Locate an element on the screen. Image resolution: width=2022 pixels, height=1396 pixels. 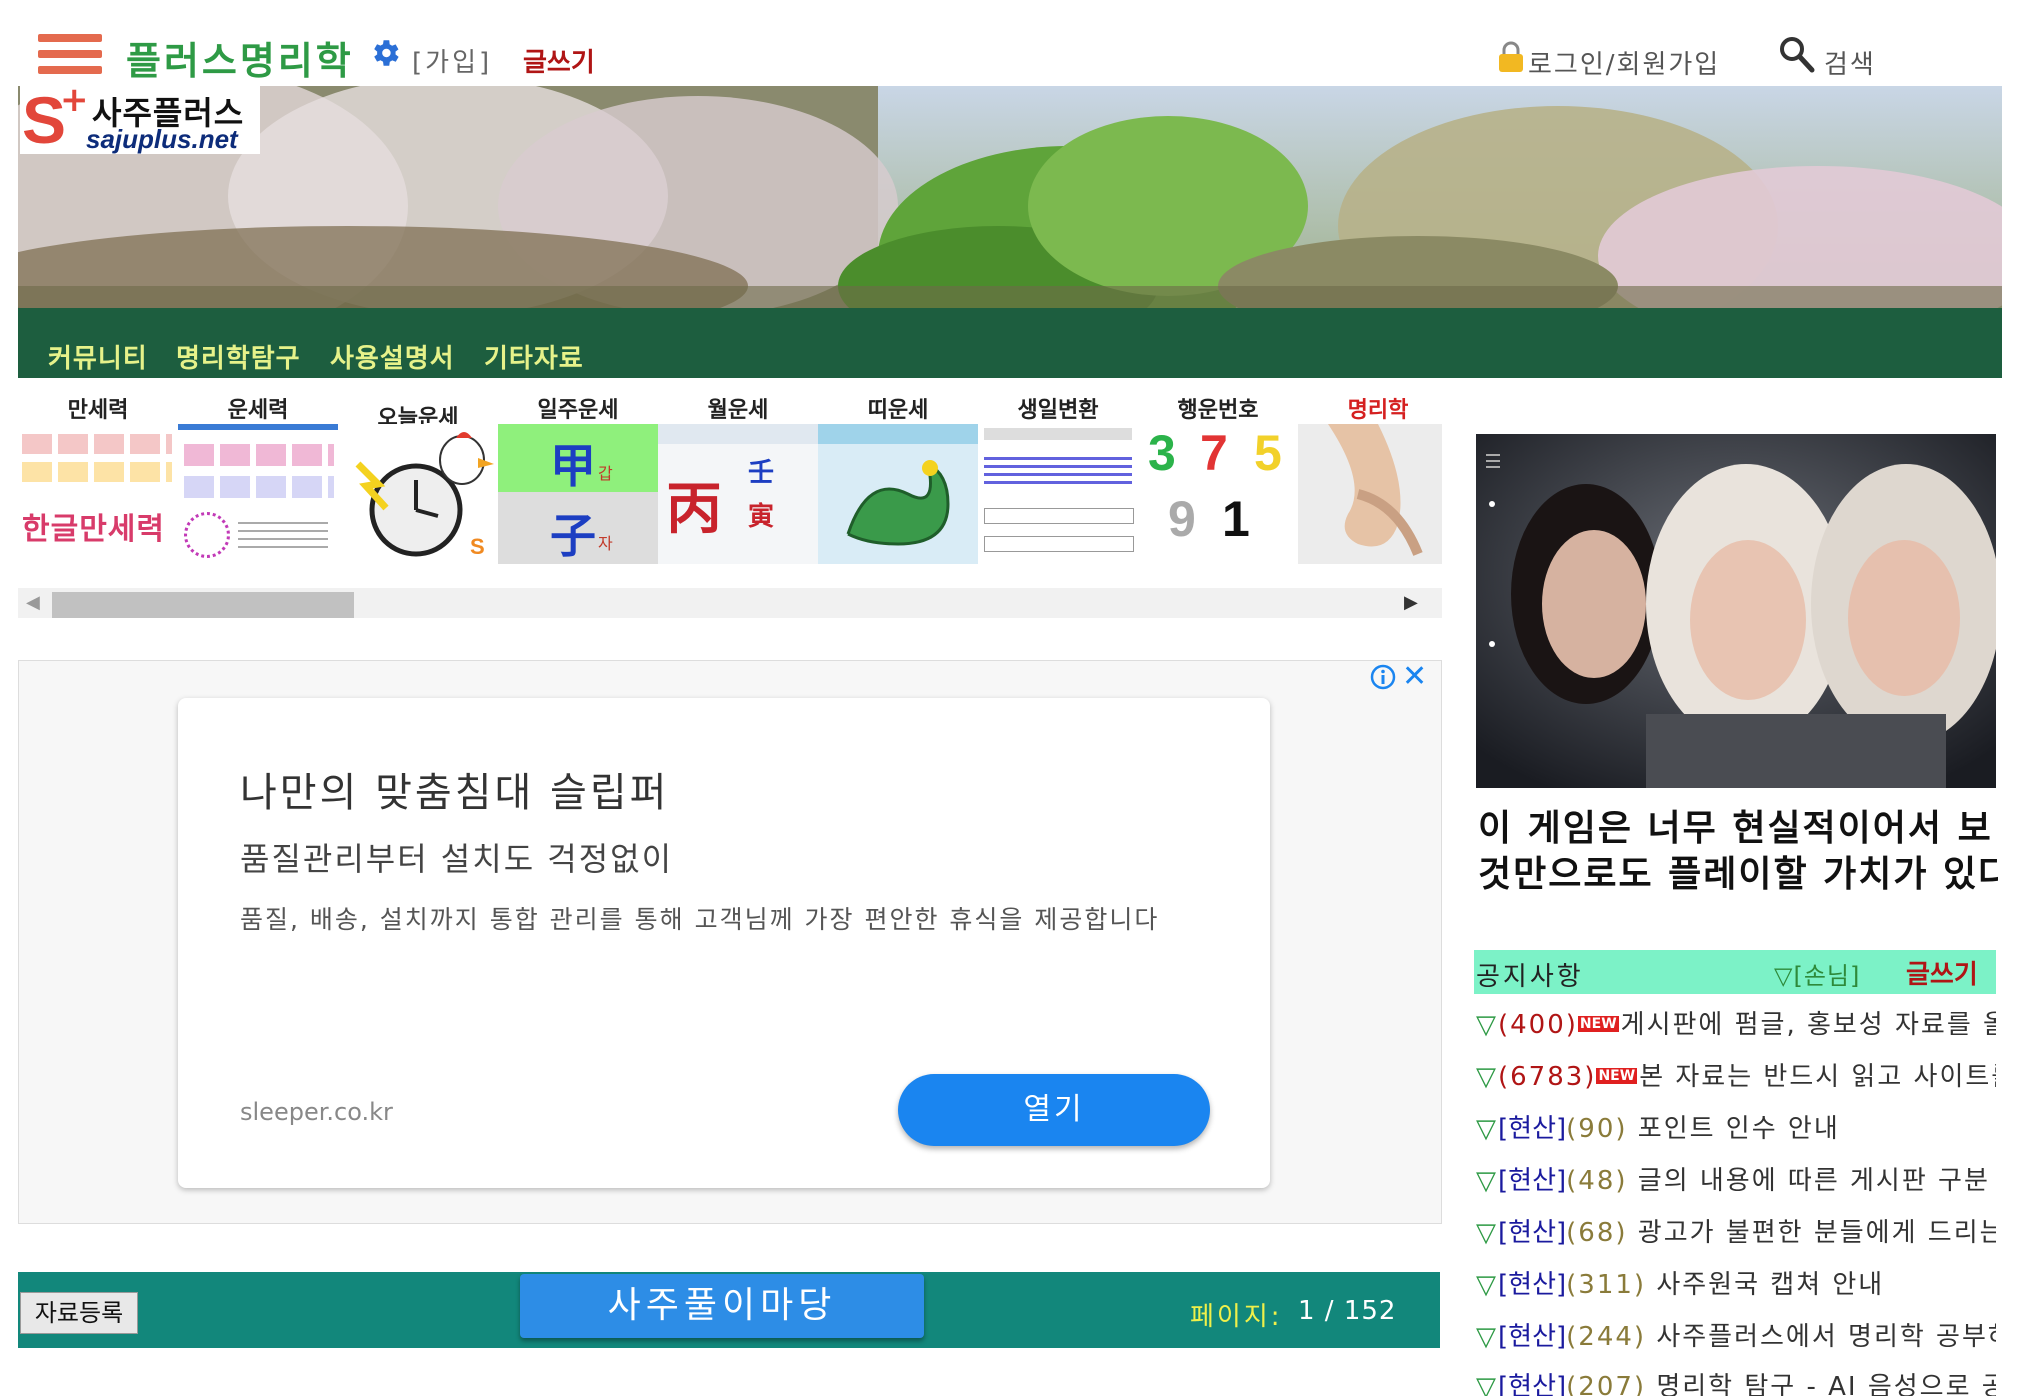
nav-item-etc: 기타자료 is located at coordinates (534, 356).